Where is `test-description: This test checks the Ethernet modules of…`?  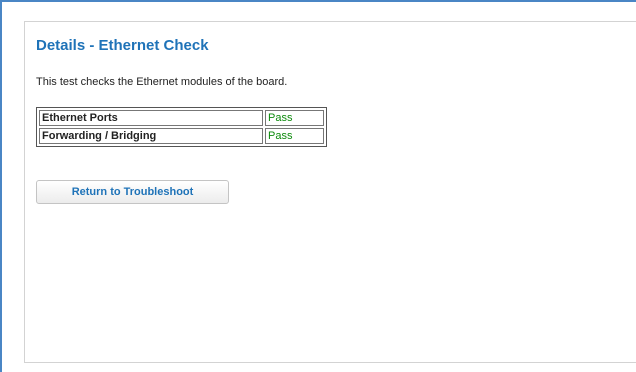 test-description: This test checks the Ethernet modules of… is located at coordinates (162, 82).